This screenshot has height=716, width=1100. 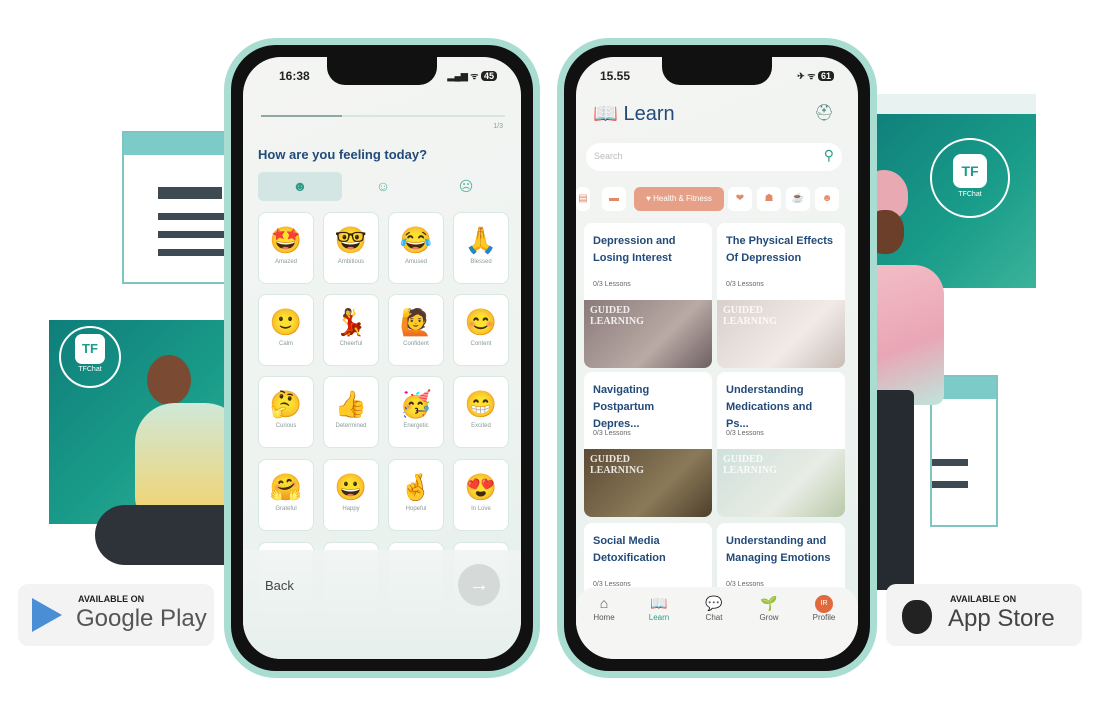 I want to click on emotion-grateful: 🤗 Grateful, so click(x=286, y=495).